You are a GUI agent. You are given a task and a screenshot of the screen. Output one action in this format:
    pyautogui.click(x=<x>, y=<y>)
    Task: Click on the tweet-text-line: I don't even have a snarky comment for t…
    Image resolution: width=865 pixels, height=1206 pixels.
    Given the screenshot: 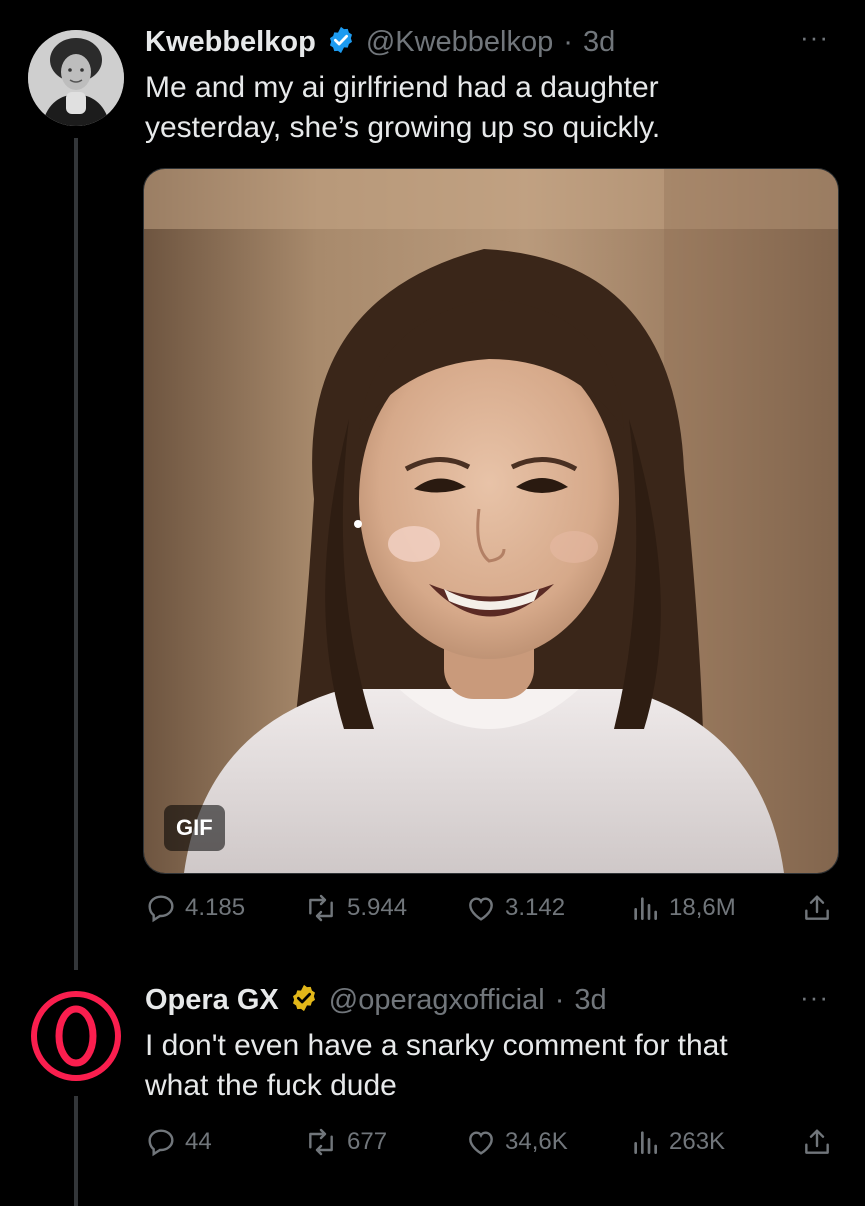 What is the action you would take?
    pyautogui.click(x=436, y=1045)
    